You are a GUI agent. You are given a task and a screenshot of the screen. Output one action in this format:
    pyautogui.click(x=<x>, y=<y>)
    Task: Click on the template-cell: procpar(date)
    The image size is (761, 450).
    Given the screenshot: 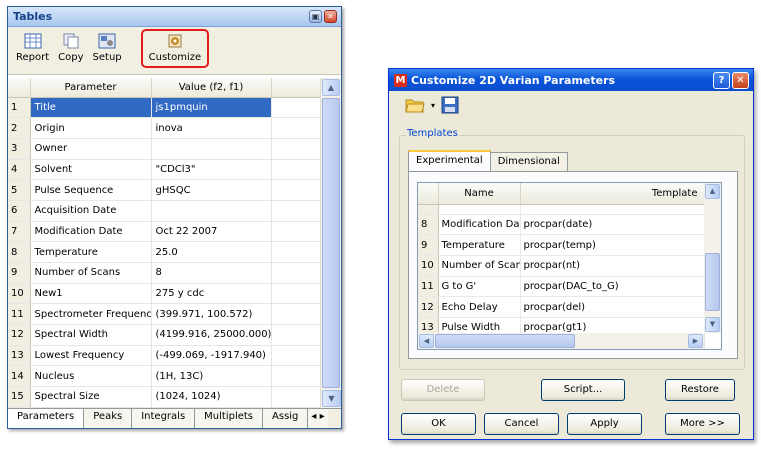 What is the action you would take?
    pyautogui.click(x=612, y=225)
    